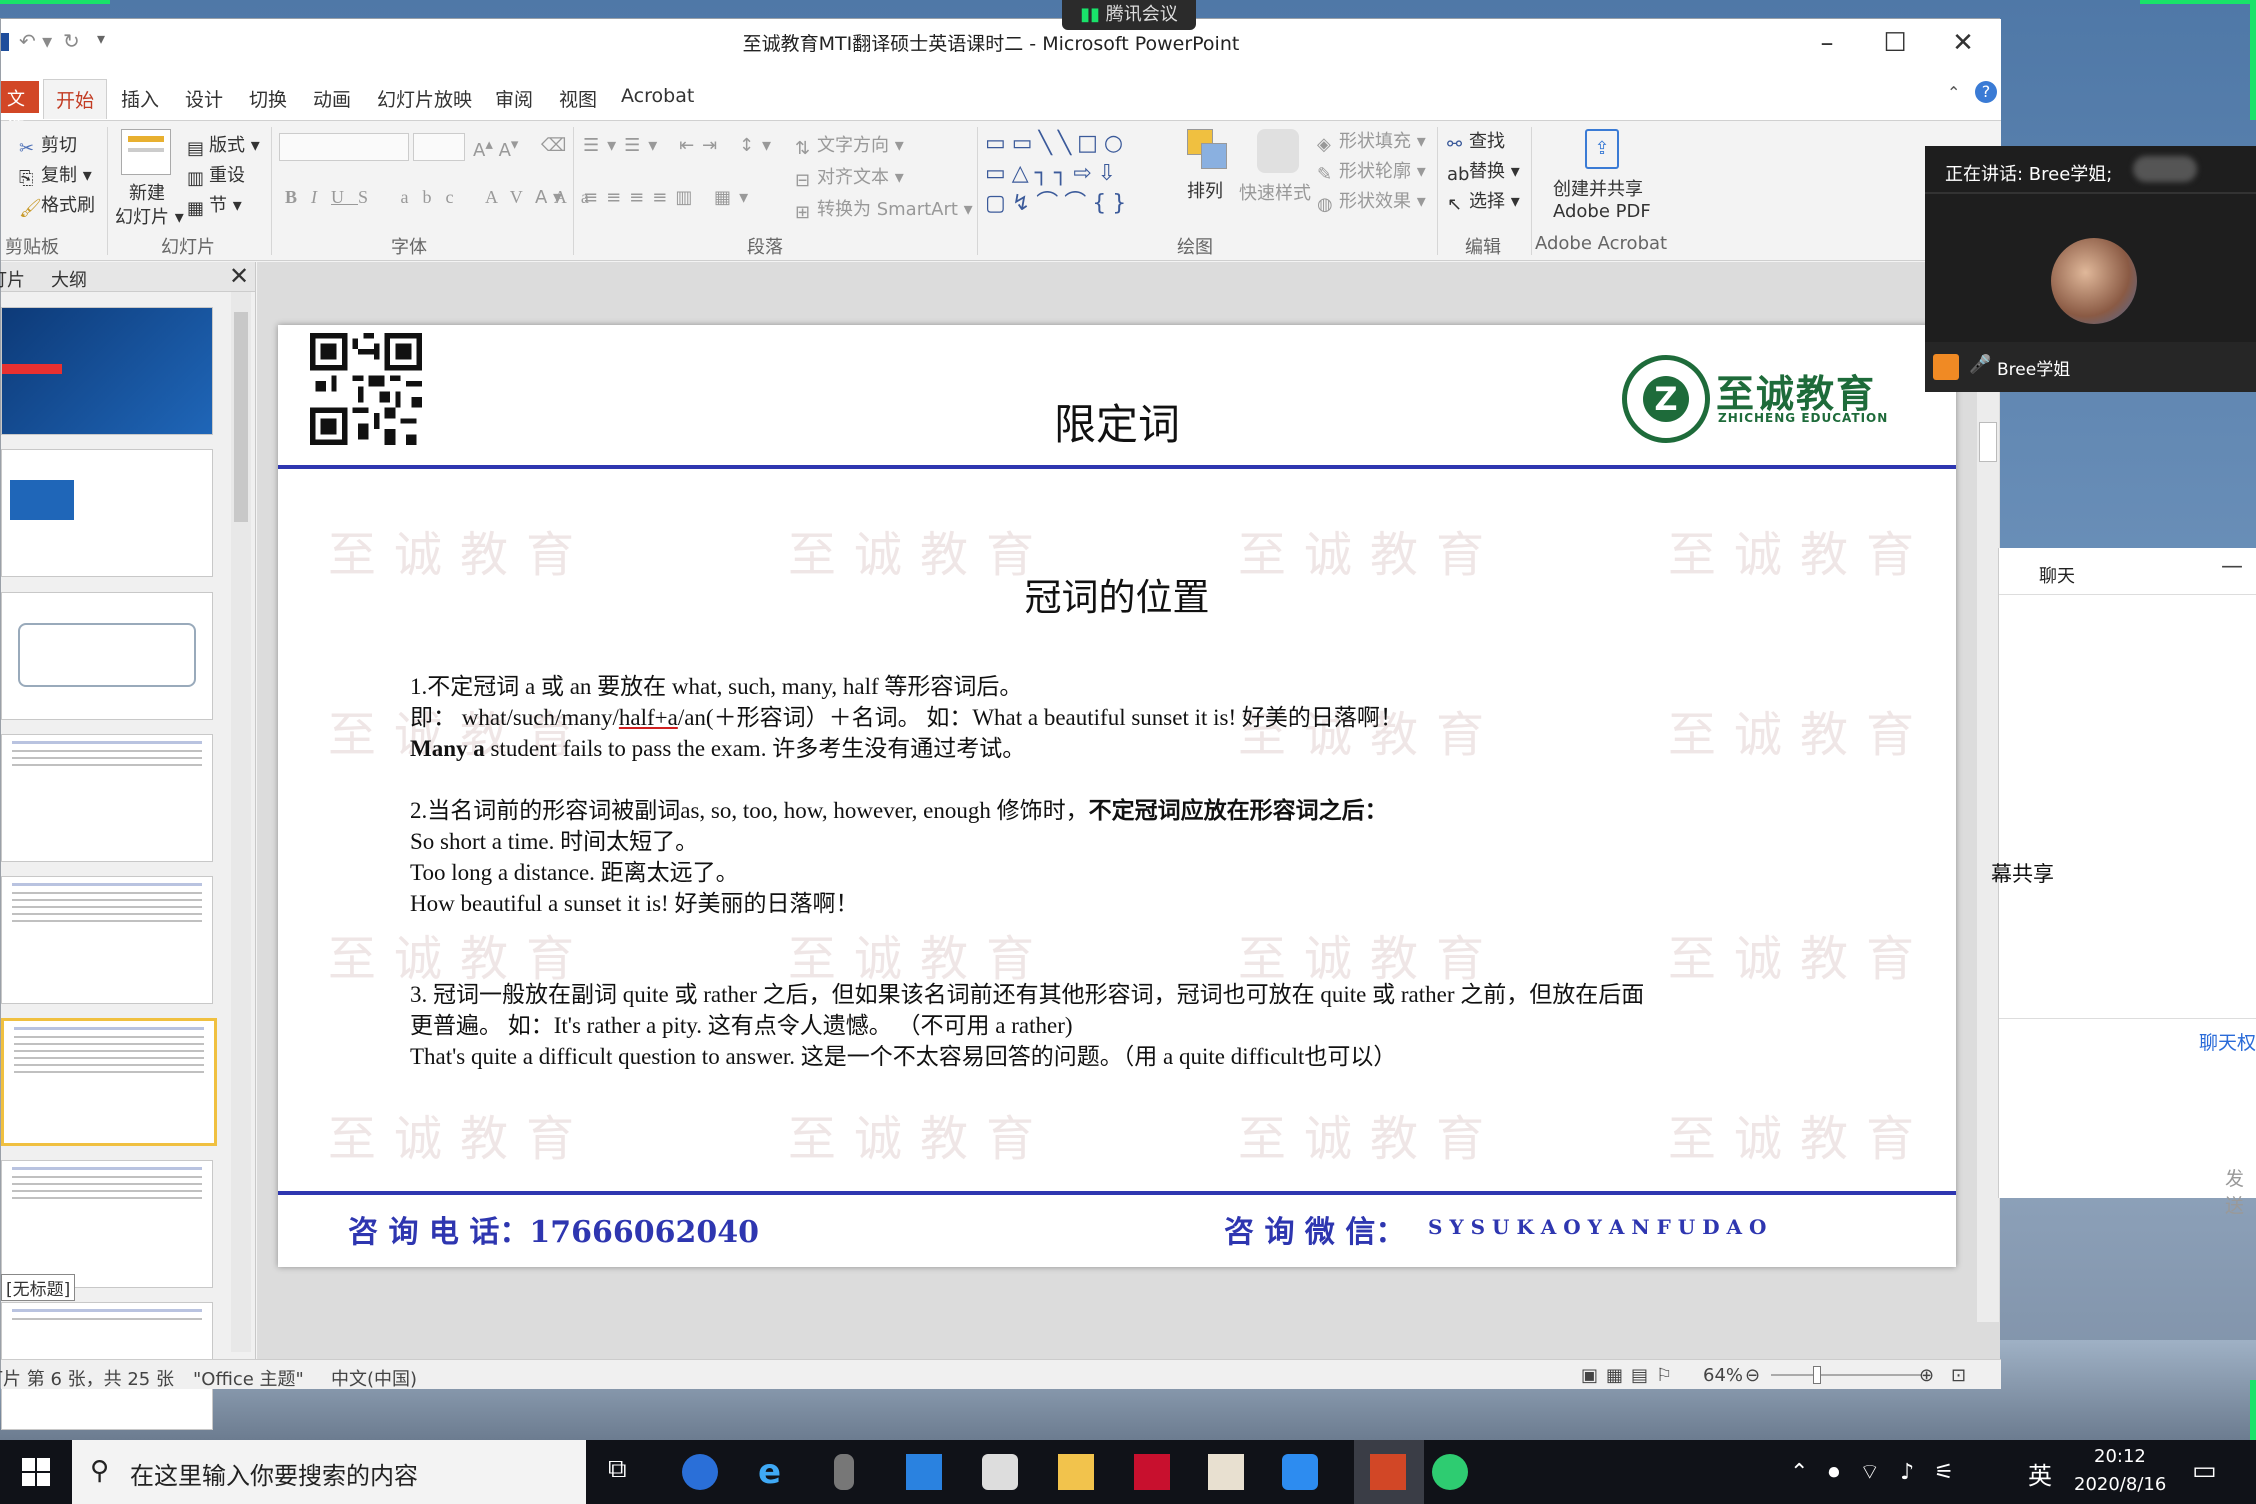 The height and width of the screenshot is (1504, 2256). I want to click on maximize-icon: ☐, so click(1895, 43).